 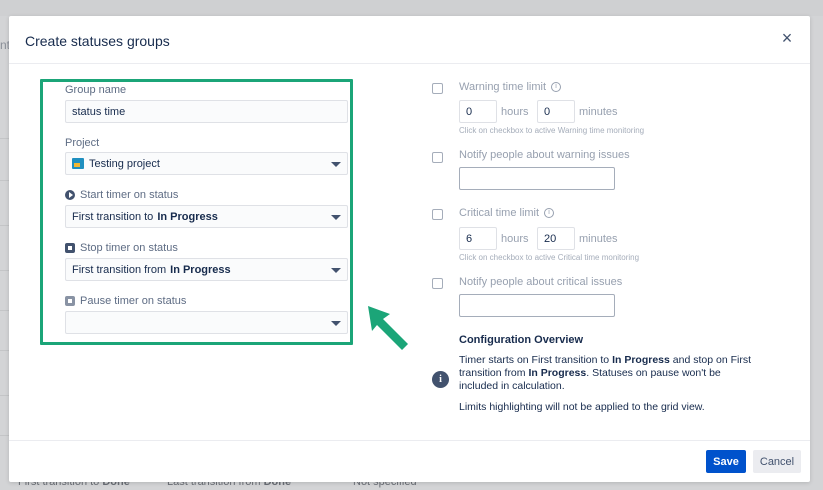 I want to click on notify-critical-checkbox, so click(x=437, y=283).